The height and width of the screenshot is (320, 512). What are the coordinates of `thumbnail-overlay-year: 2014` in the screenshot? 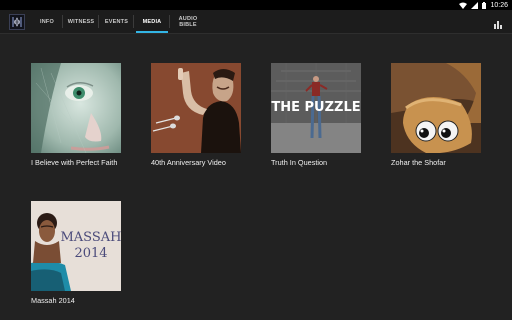 It's located at (90, 253).